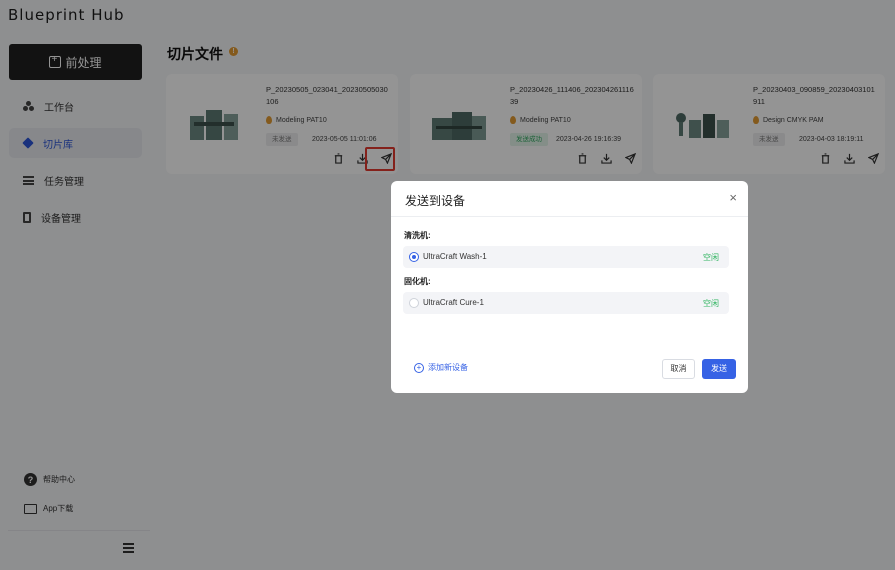 Image resolution: width=895 pixels, height=570 pixels. I want to click on add-device-link: + 添加新设备, so click(441, 367).